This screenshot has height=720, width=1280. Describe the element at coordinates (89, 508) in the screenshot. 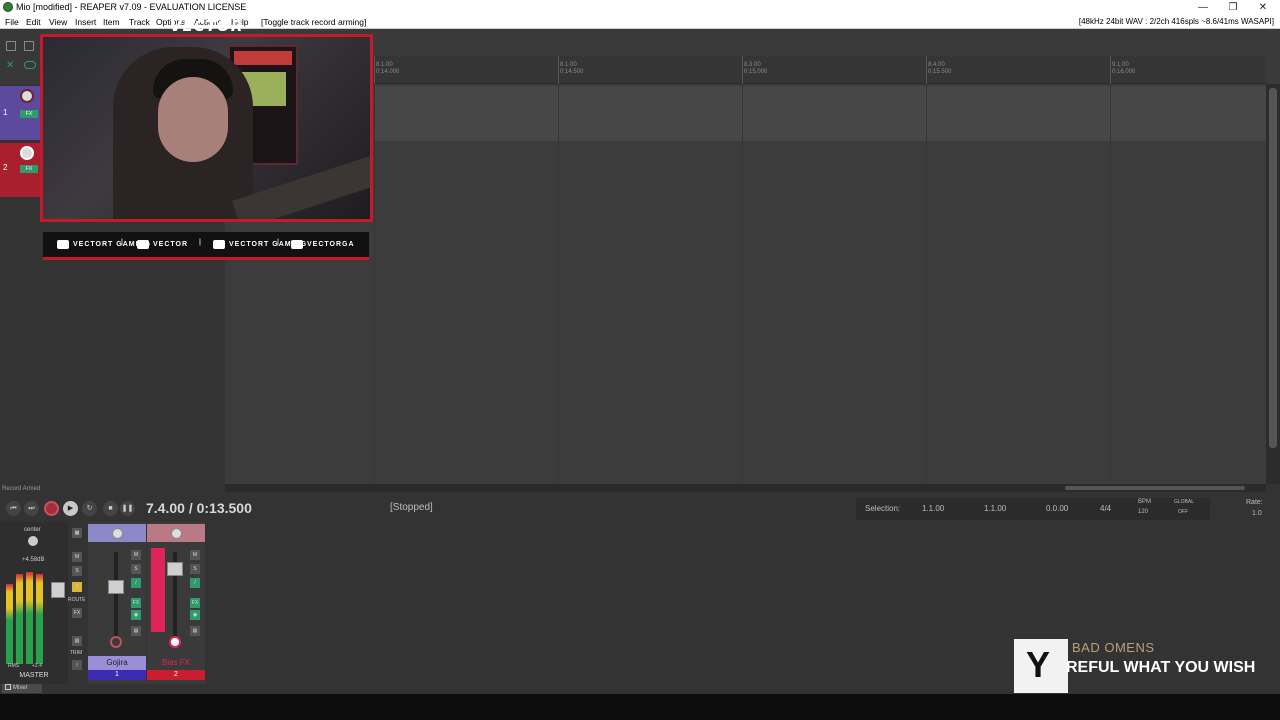

I see `repeat-button: ↻` at that location.